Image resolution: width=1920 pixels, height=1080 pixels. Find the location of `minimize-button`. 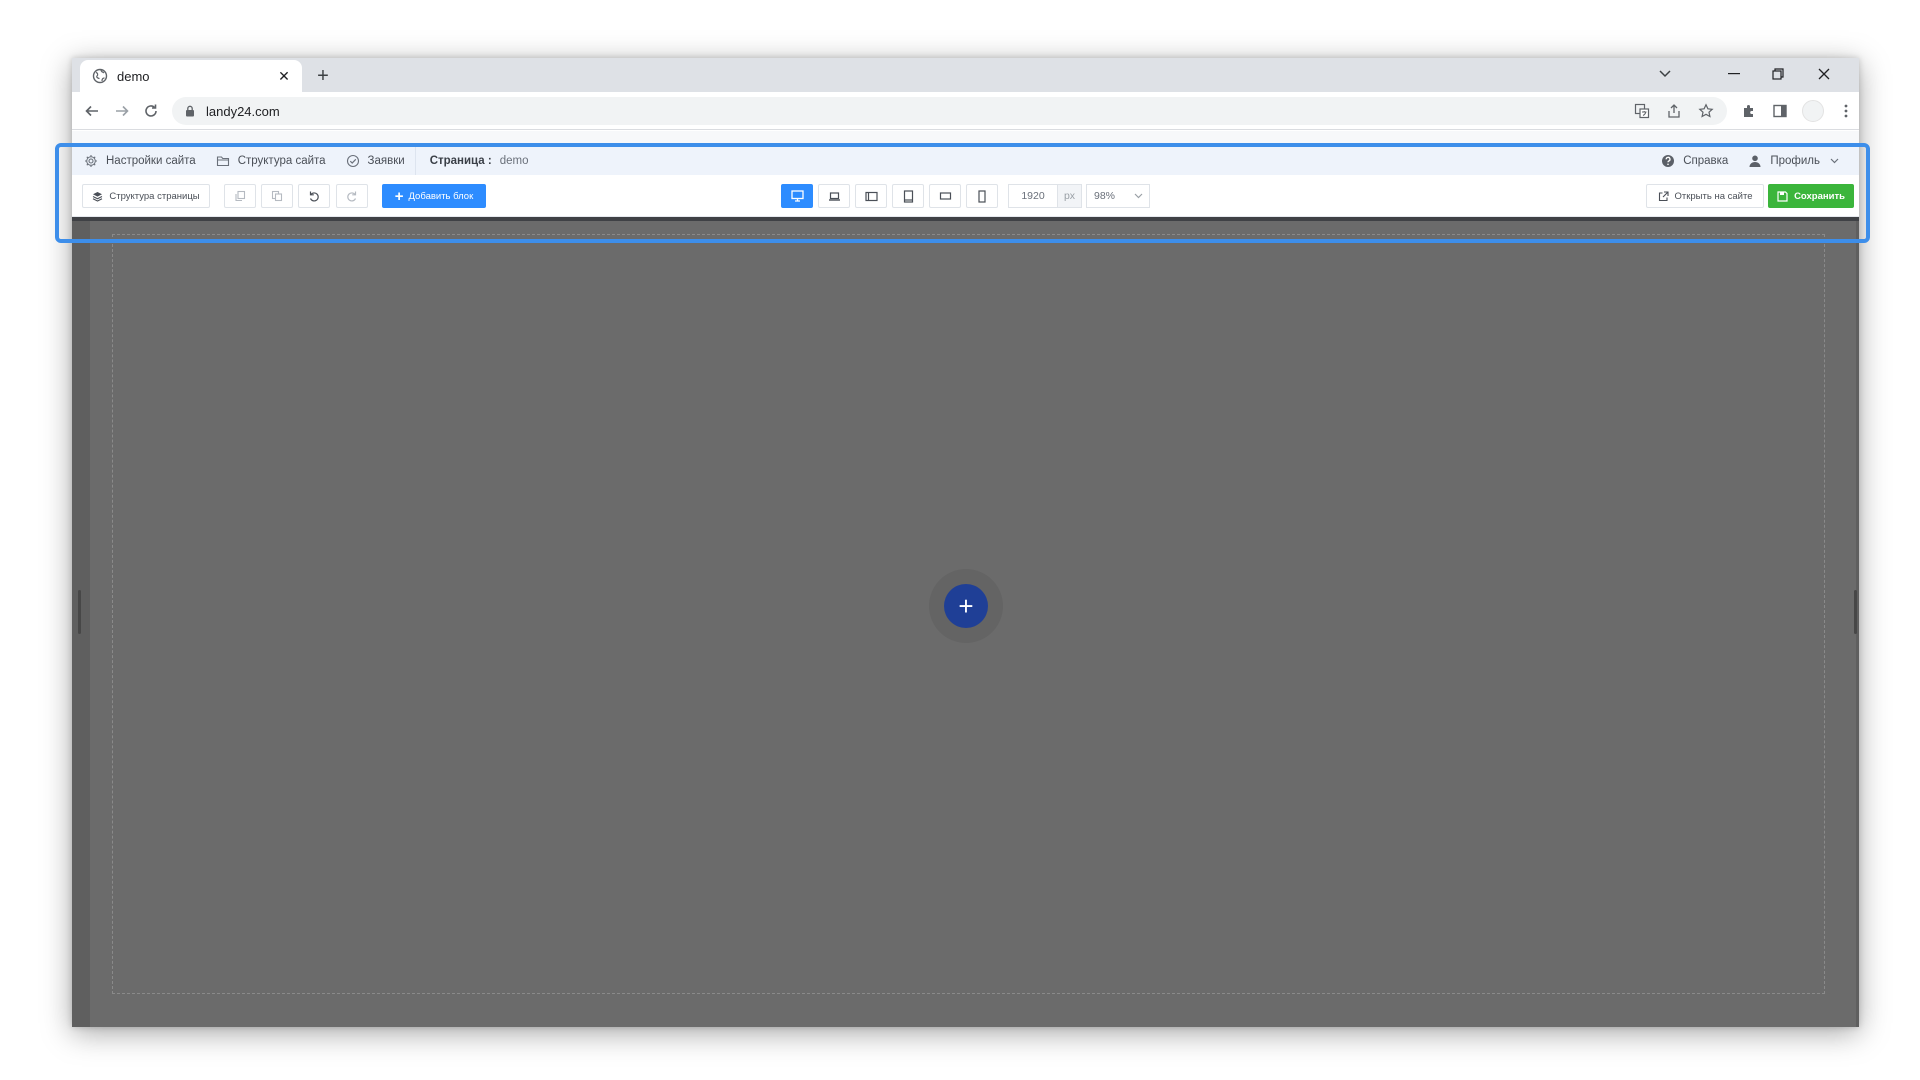

minimize-button is located at coordinates (1734, 74).